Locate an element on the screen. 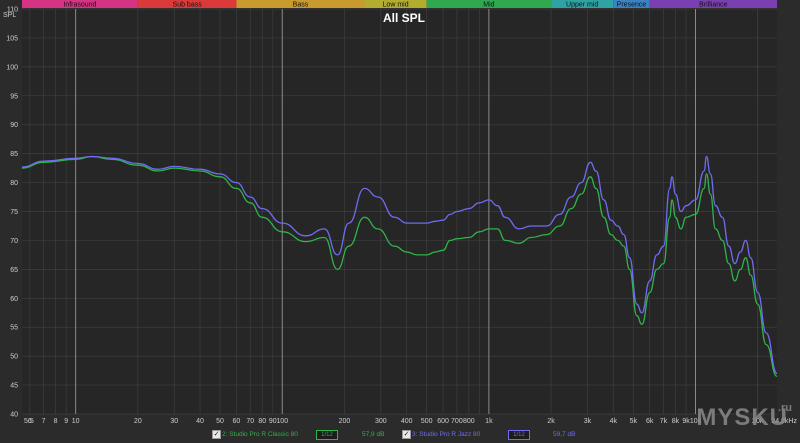 Image resolution: width=800 pixels, height=443 pixels. y-tick-label: 95 is located at coordinates (14, 96).